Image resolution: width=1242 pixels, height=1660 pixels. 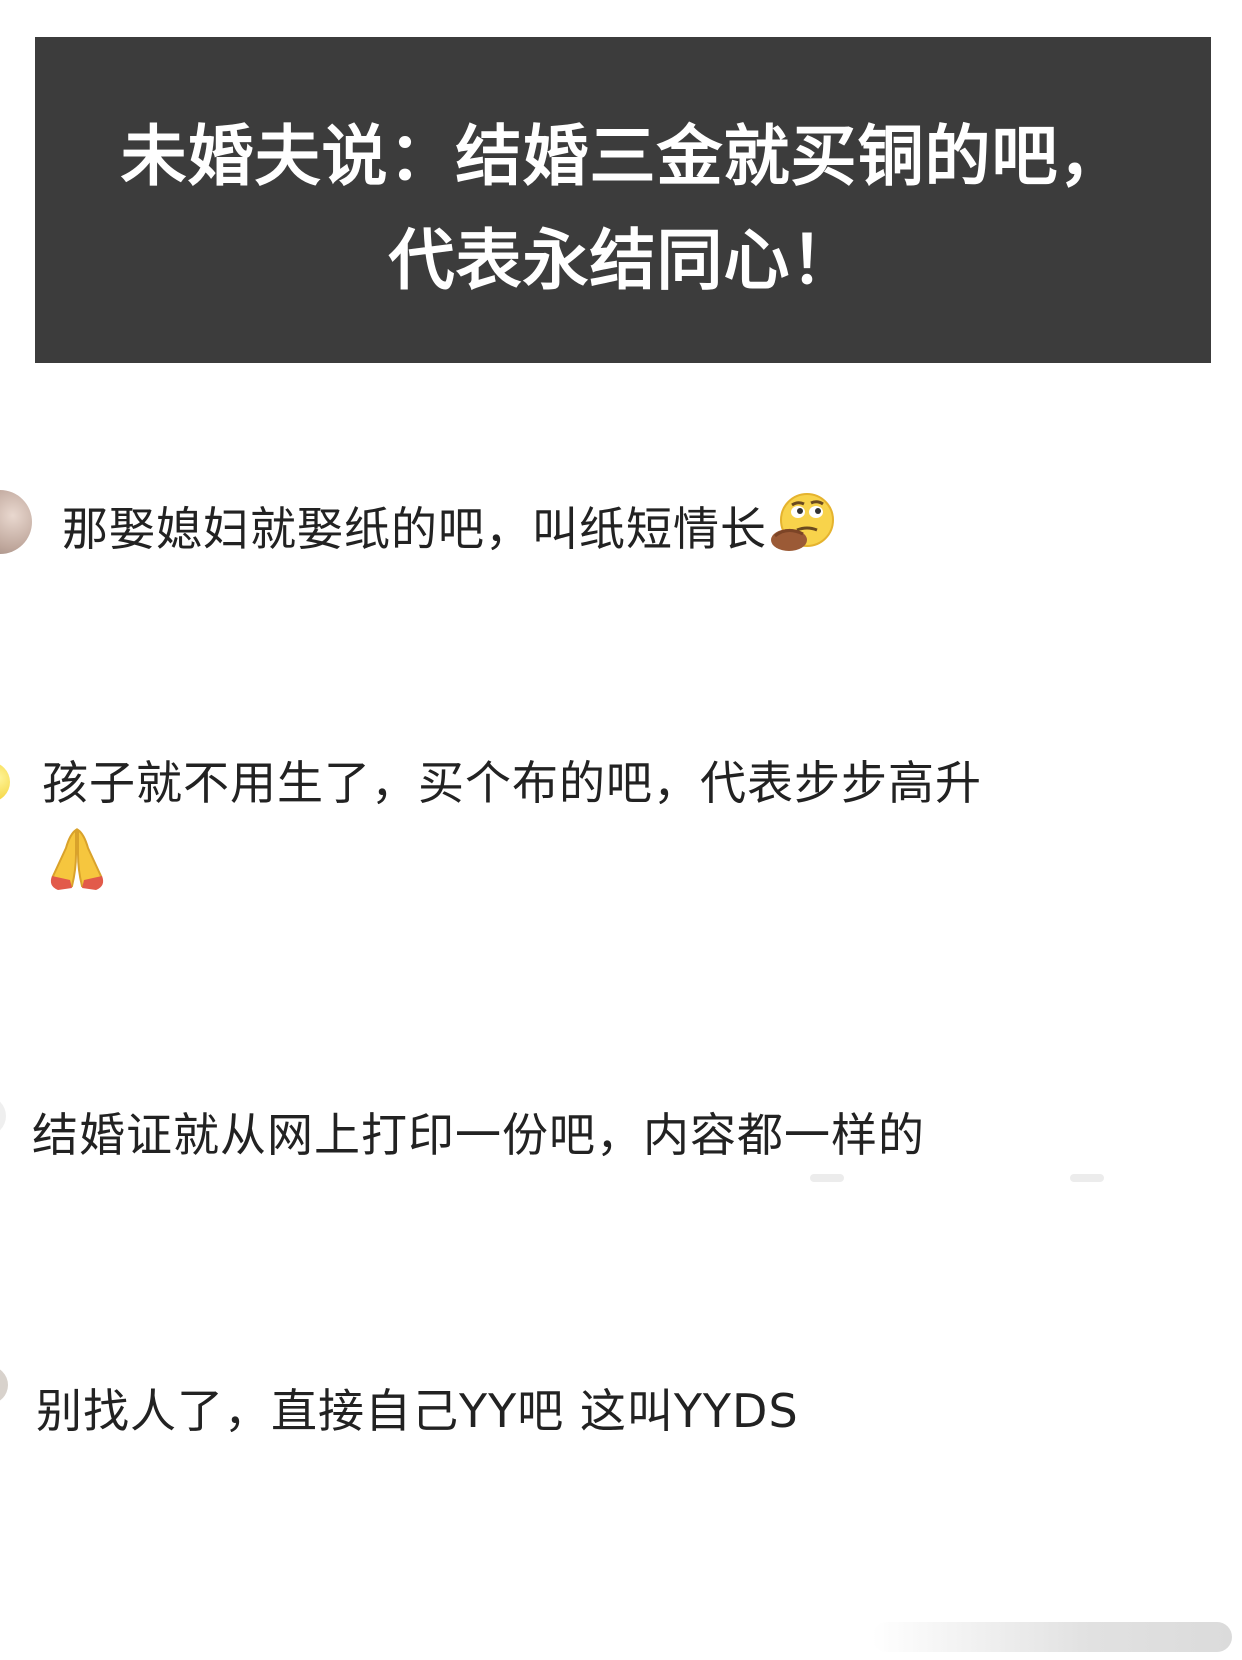 I want to click on comment-item: 孩子就不用生了，买个布的吧，代表步步高升, so click(x=621, y=823).